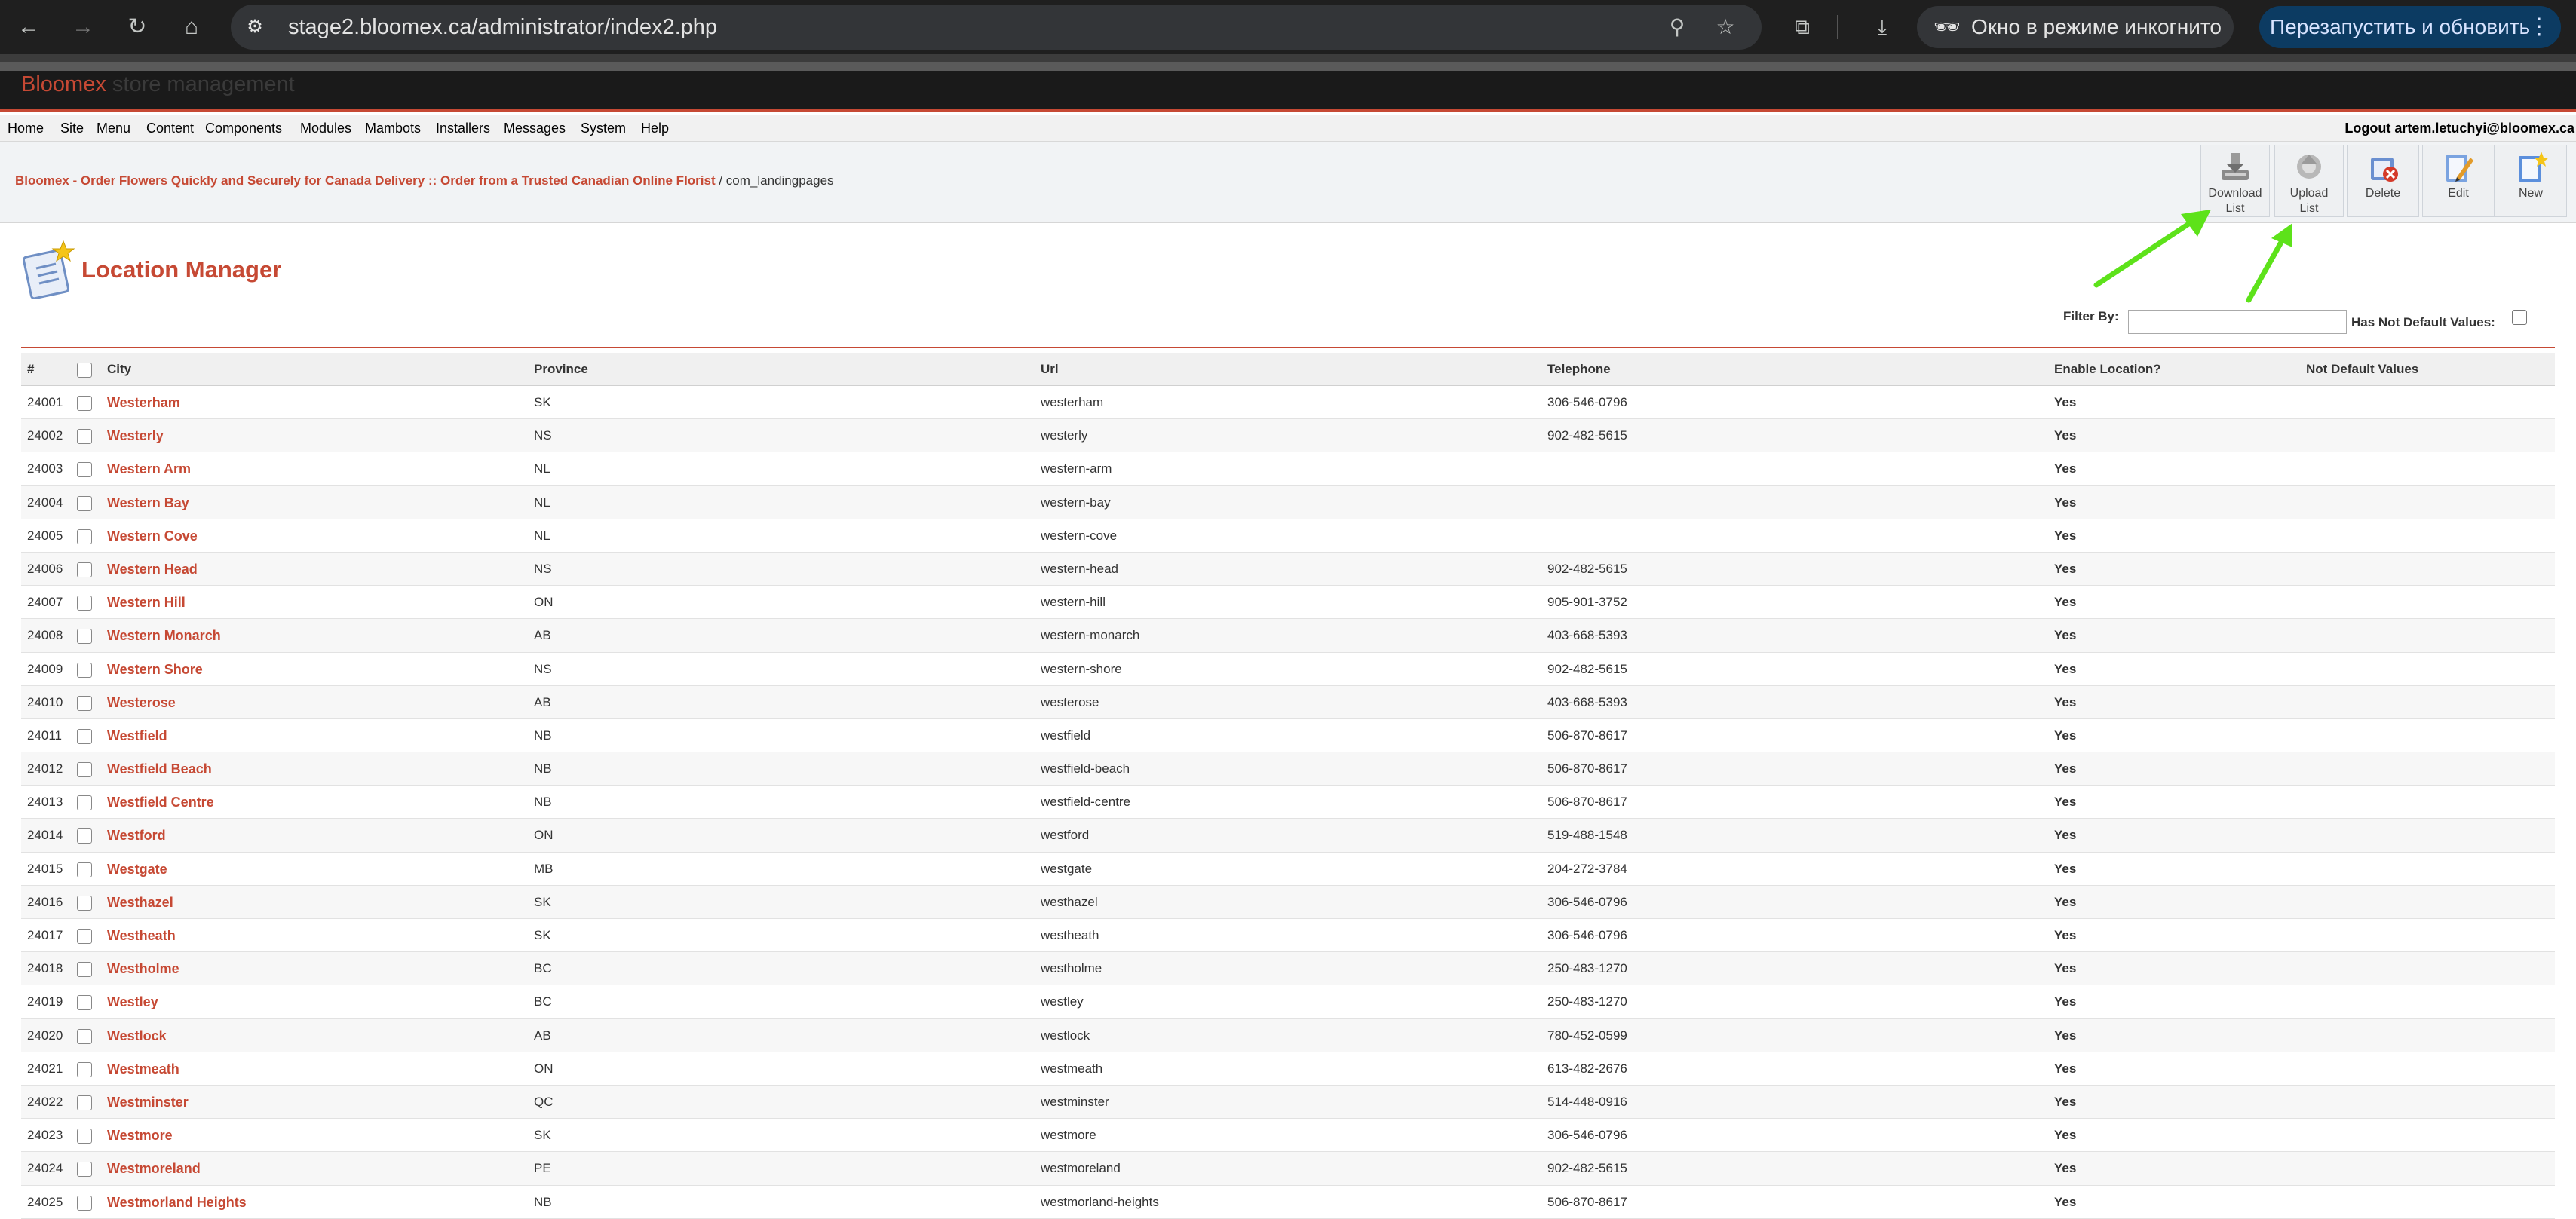  I want to click on header-province: Province, so click(561, 369).